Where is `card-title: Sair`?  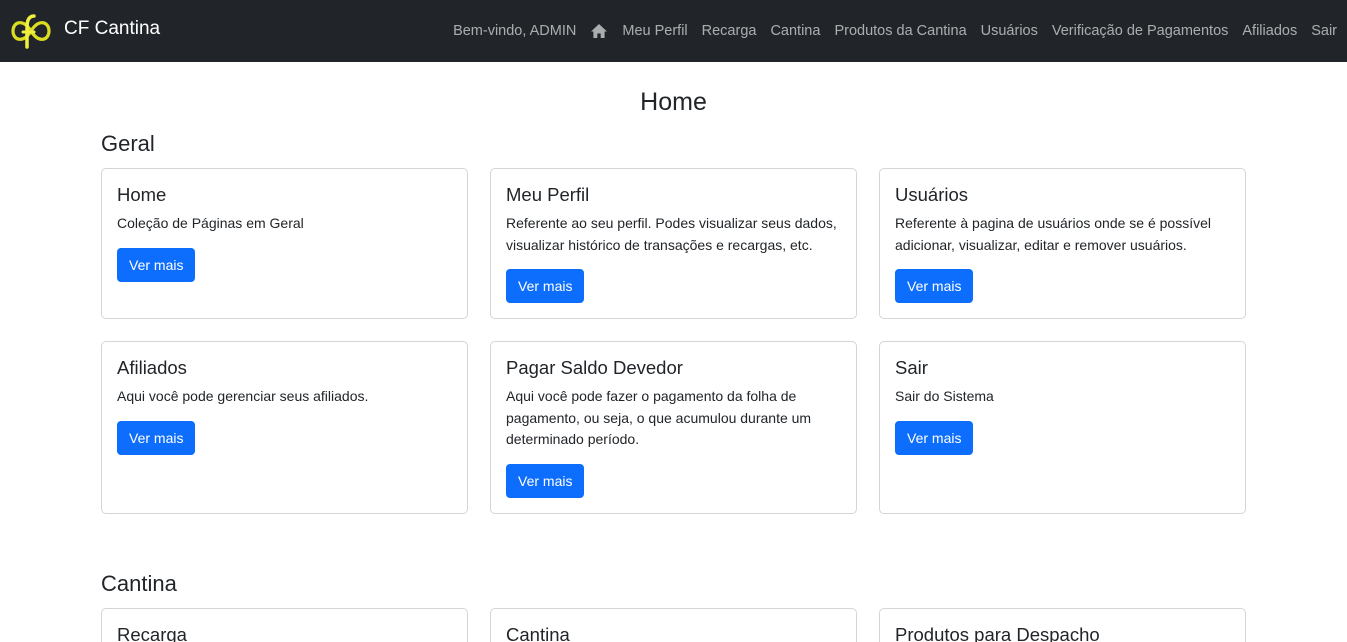 card-title: Sair is located at coordinates (911, 367).